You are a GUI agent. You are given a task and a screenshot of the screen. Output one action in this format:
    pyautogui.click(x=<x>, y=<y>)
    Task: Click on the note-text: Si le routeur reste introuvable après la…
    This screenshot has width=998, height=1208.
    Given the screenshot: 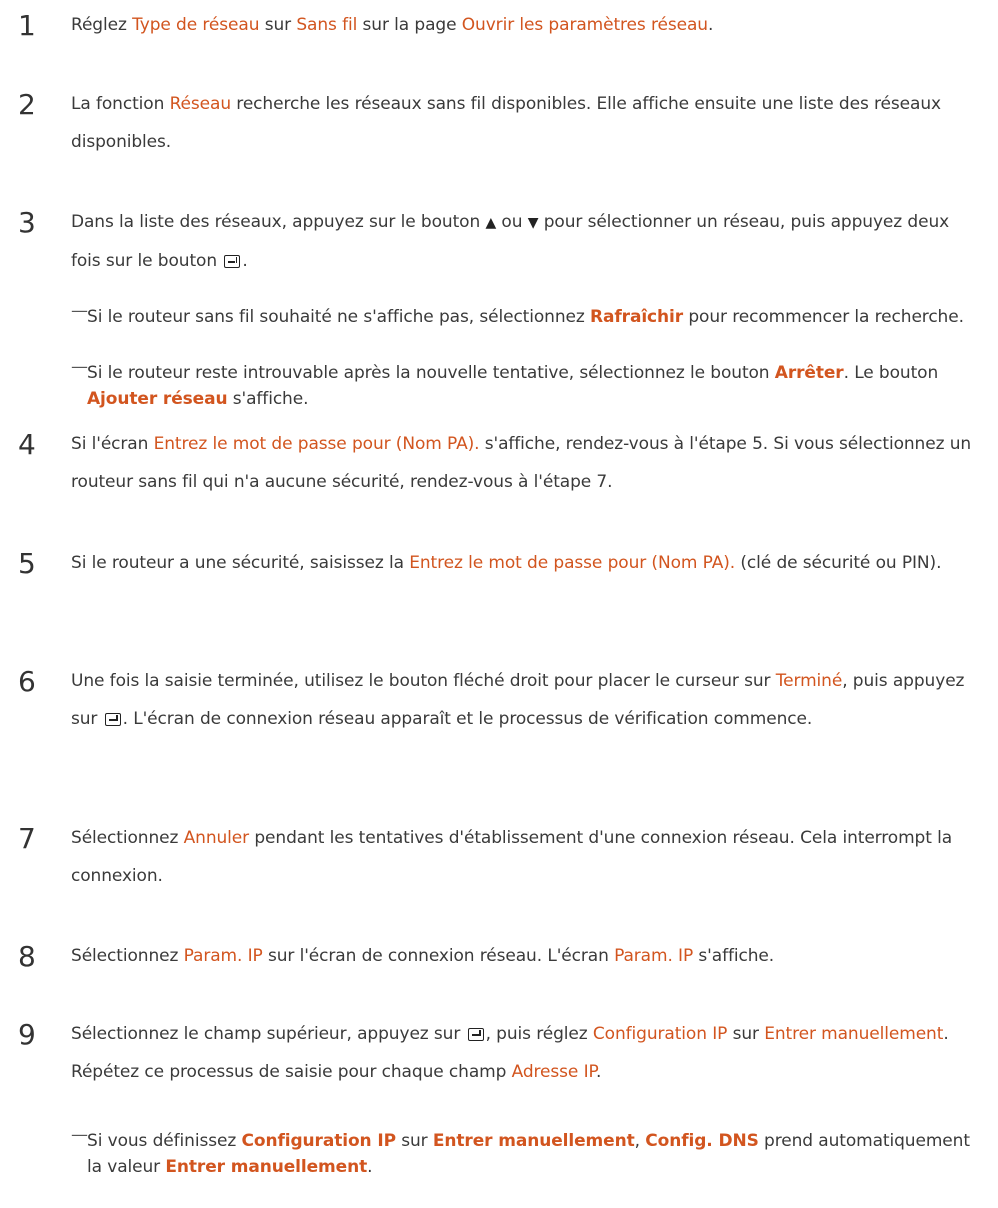 What is the action you would take?
    pyautogui.click(x=513, y=386)
    